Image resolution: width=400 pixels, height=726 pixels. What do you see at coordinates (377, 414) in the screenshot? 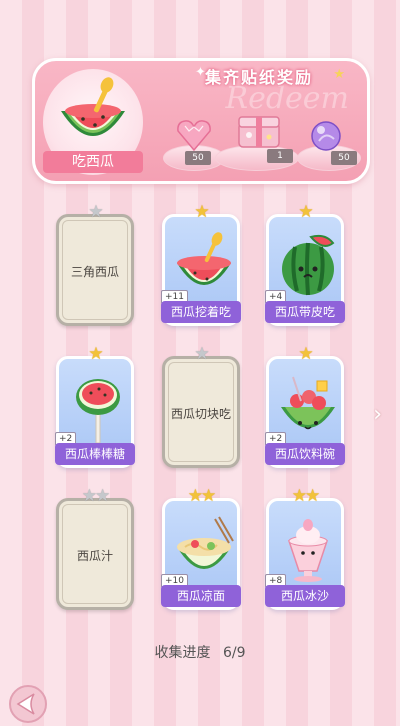
I see `next-page-arrow-icon: ›` at bounding box center [377, 414].